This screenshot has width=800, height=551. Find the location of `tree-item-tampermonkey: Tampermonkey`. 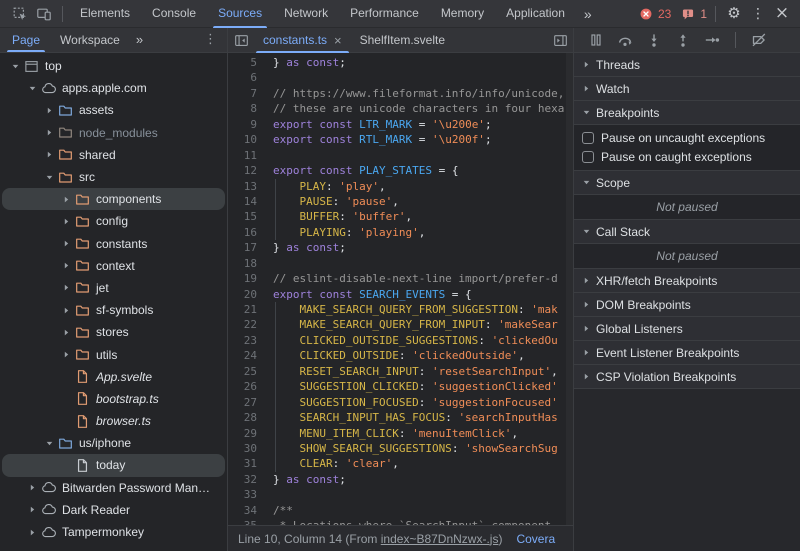

tree-item-tampermonkey: Tampermonkey is located at coordinates (113, 532).